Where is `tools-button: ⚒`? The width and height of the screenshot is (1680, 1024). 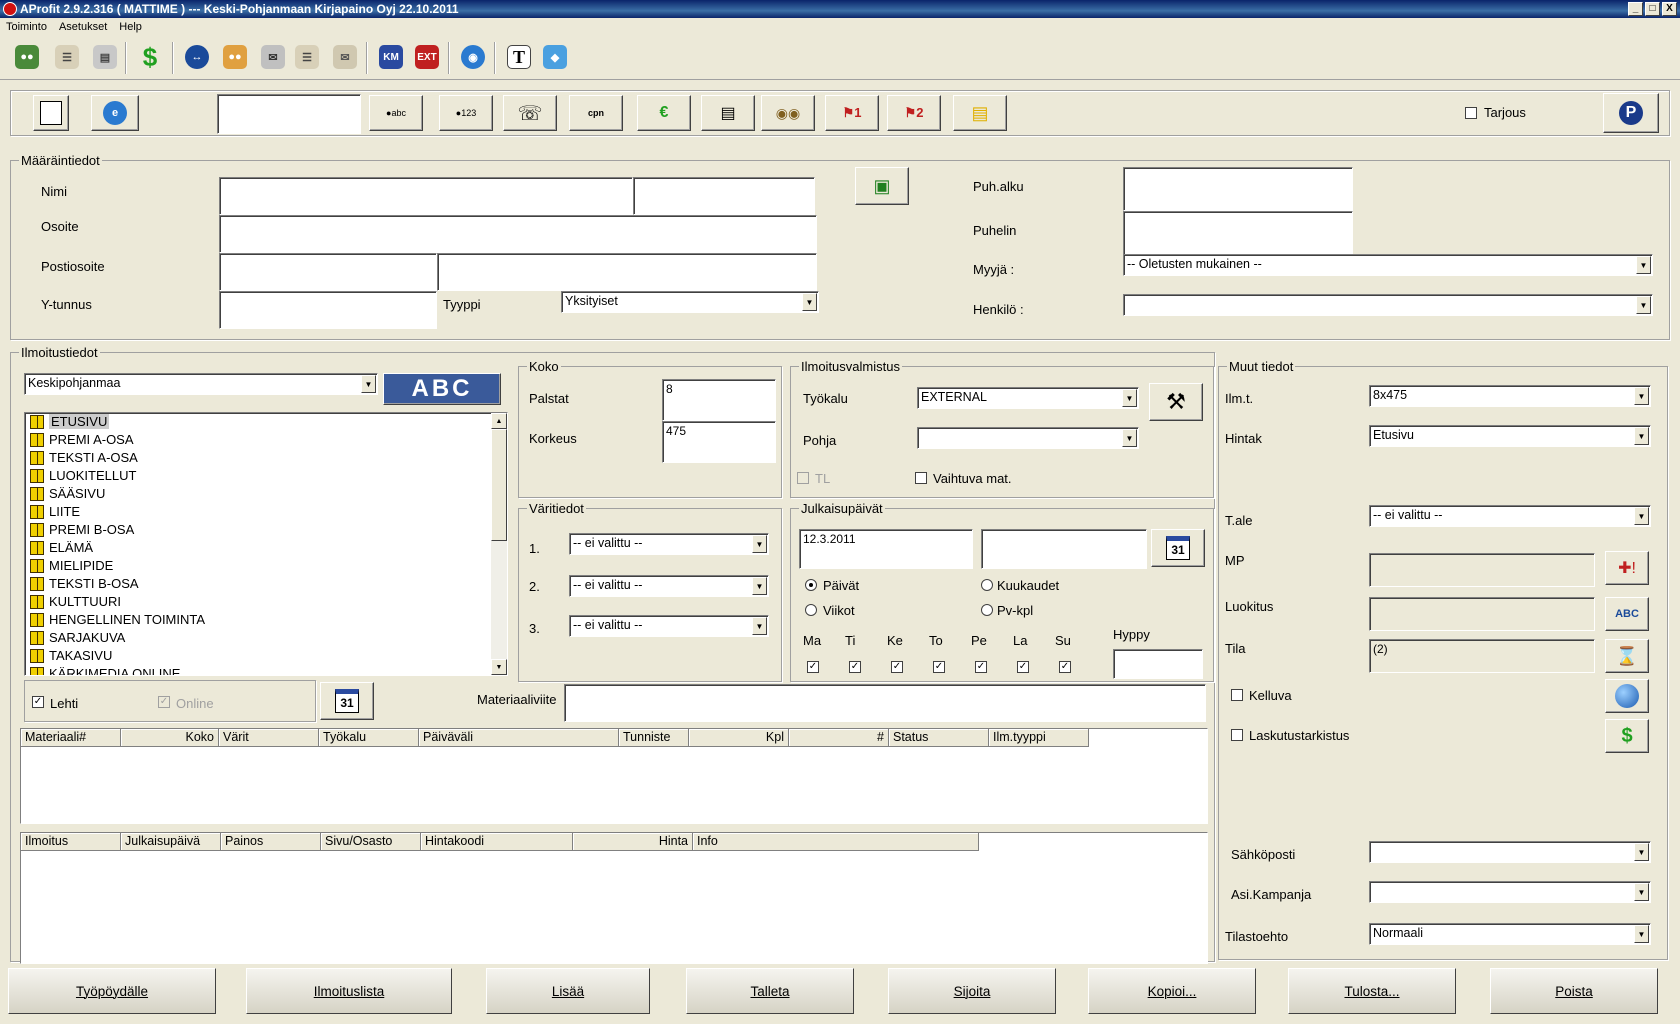 tools-button: ⚒ is located at coordinates (1176, 402).